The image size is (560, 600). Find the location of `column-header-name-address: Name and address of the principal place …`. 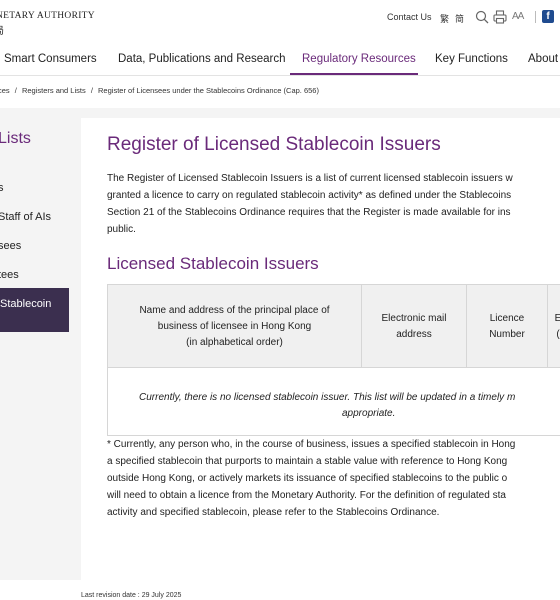

column-header-name-address: Name and address of the principal place … is located at coordinates (235, 326).